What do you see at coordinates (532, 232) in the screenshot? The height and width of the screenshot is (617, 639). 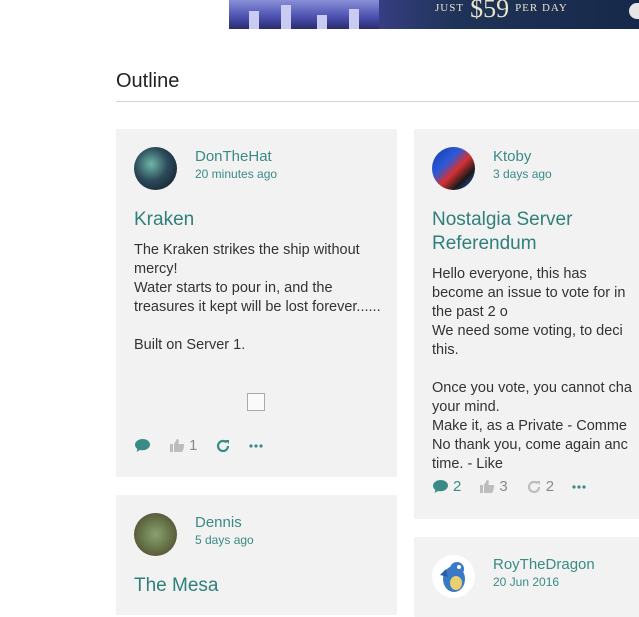 I see `post-title: Nostalgia Server Referendum` at bounding box center [532, 232].